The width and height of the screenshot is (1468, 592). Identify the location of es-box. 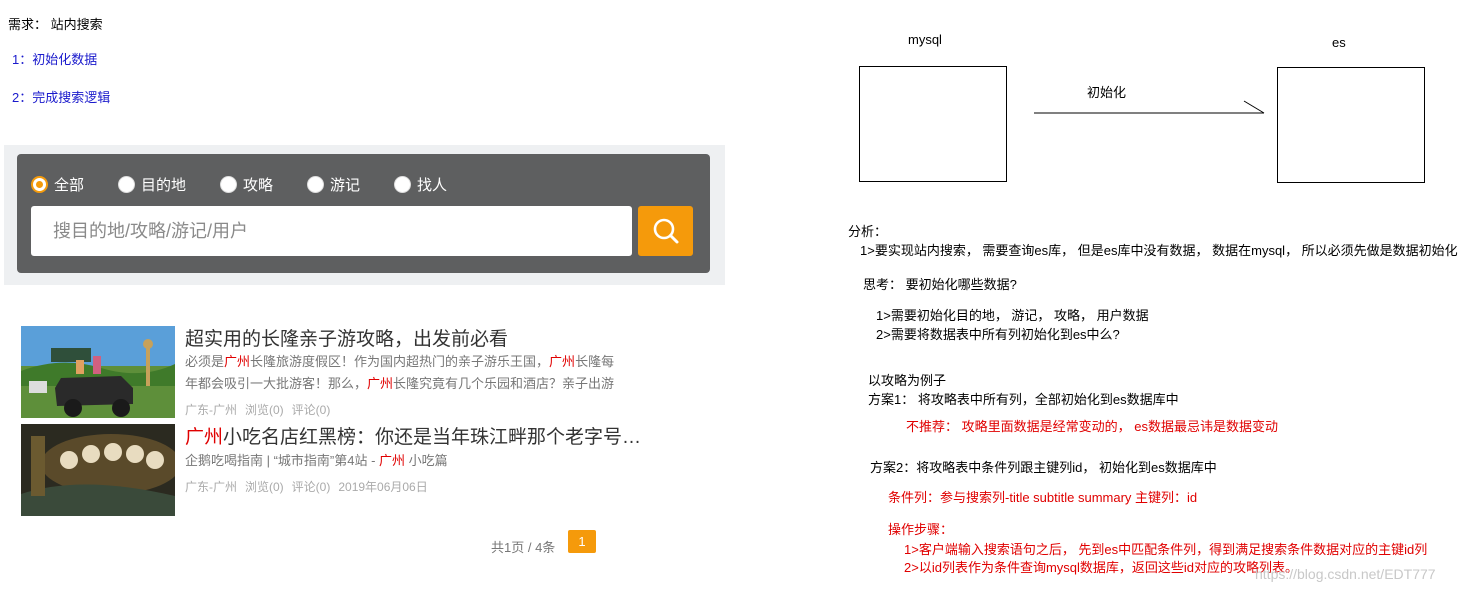
(1351, 125).